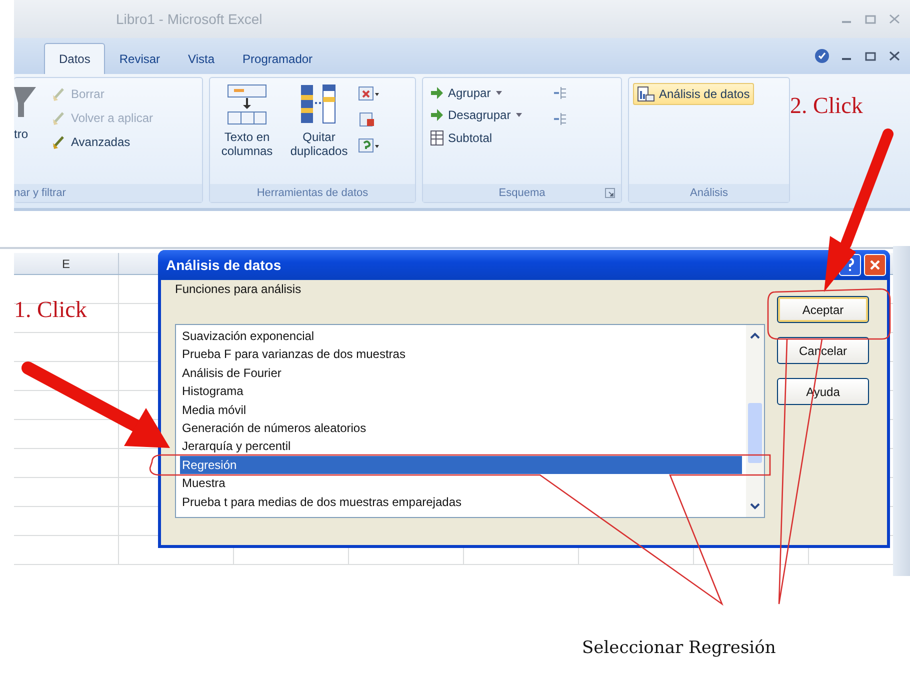 The image size is (910, 674). What do you see at coordinates (369, 94) in the screenshot?
I see `validation-icon` at bounding box center [369, 94].